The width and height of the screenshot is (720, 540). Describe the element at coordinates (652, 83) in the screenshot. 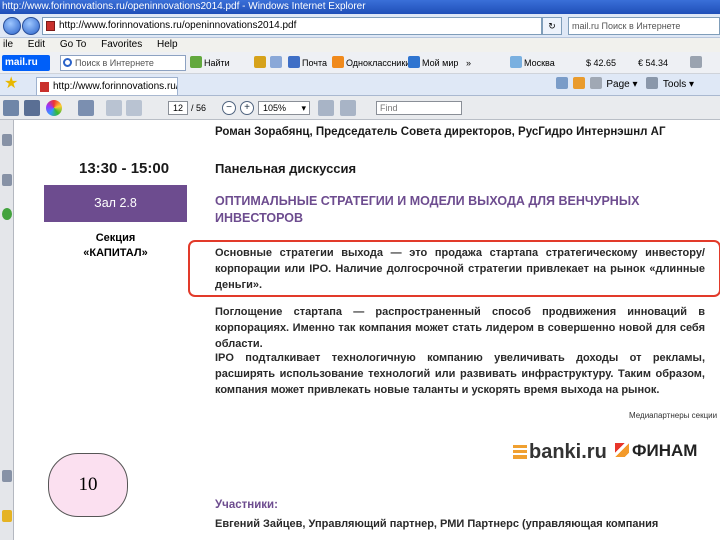

I see `tools-icon` at that location.